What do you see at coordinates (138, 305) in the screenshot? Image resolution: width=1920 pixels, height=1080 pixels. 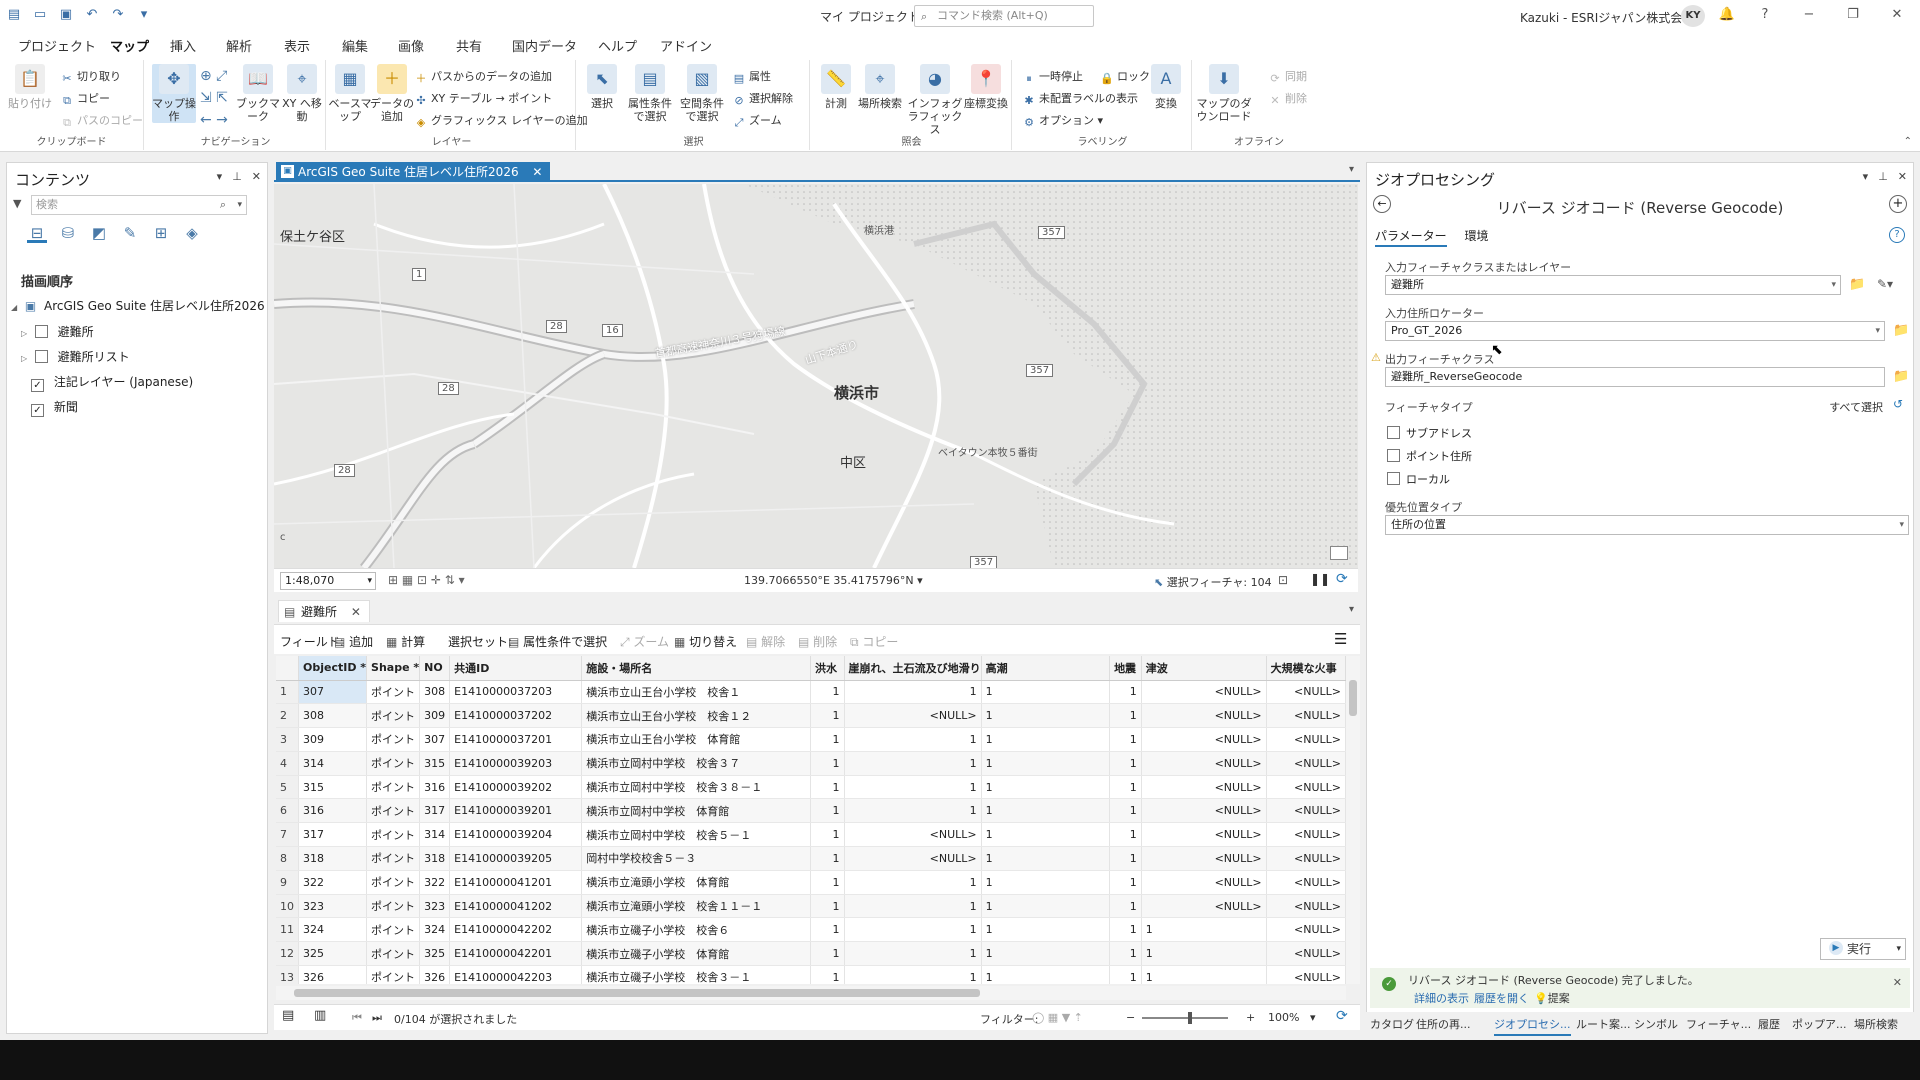 I see `map-tree-node: ◢ ▣ ArcGIS Geo Suite 住居レベル住所2026` at bounding box center [138, 305].